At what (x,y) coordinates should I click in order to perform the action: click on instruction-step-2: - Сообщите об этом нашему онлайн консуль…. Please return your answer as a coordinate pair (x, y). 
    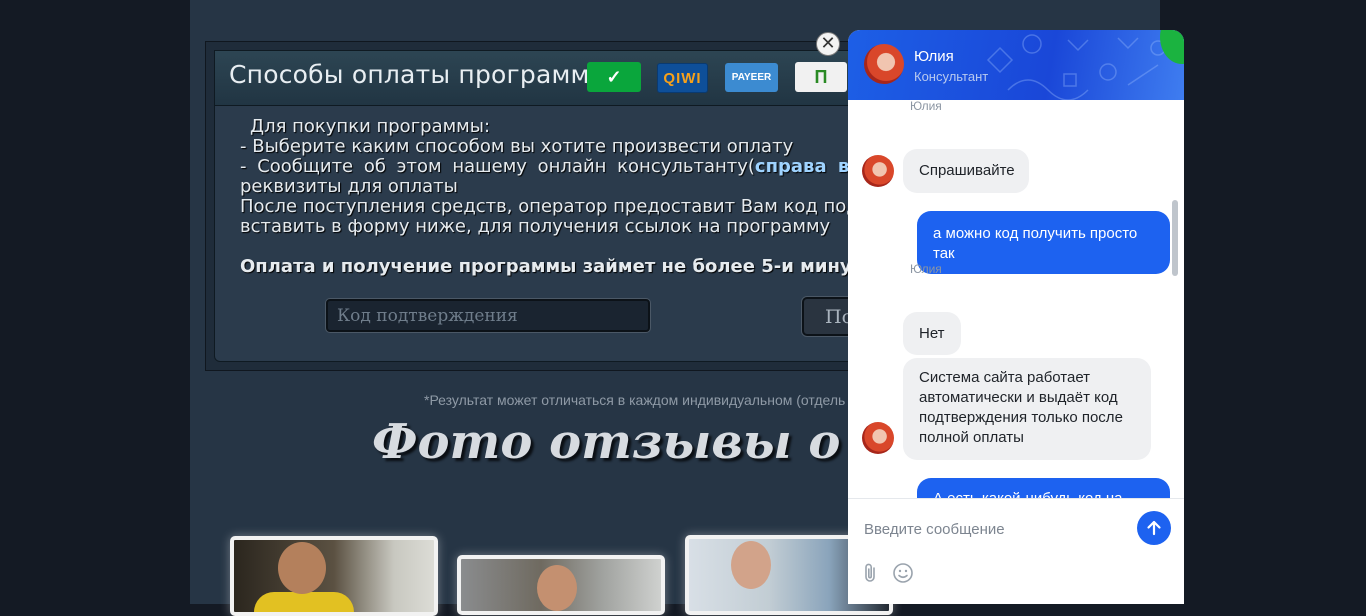
    Looking at the image, I should click on (560, 167).